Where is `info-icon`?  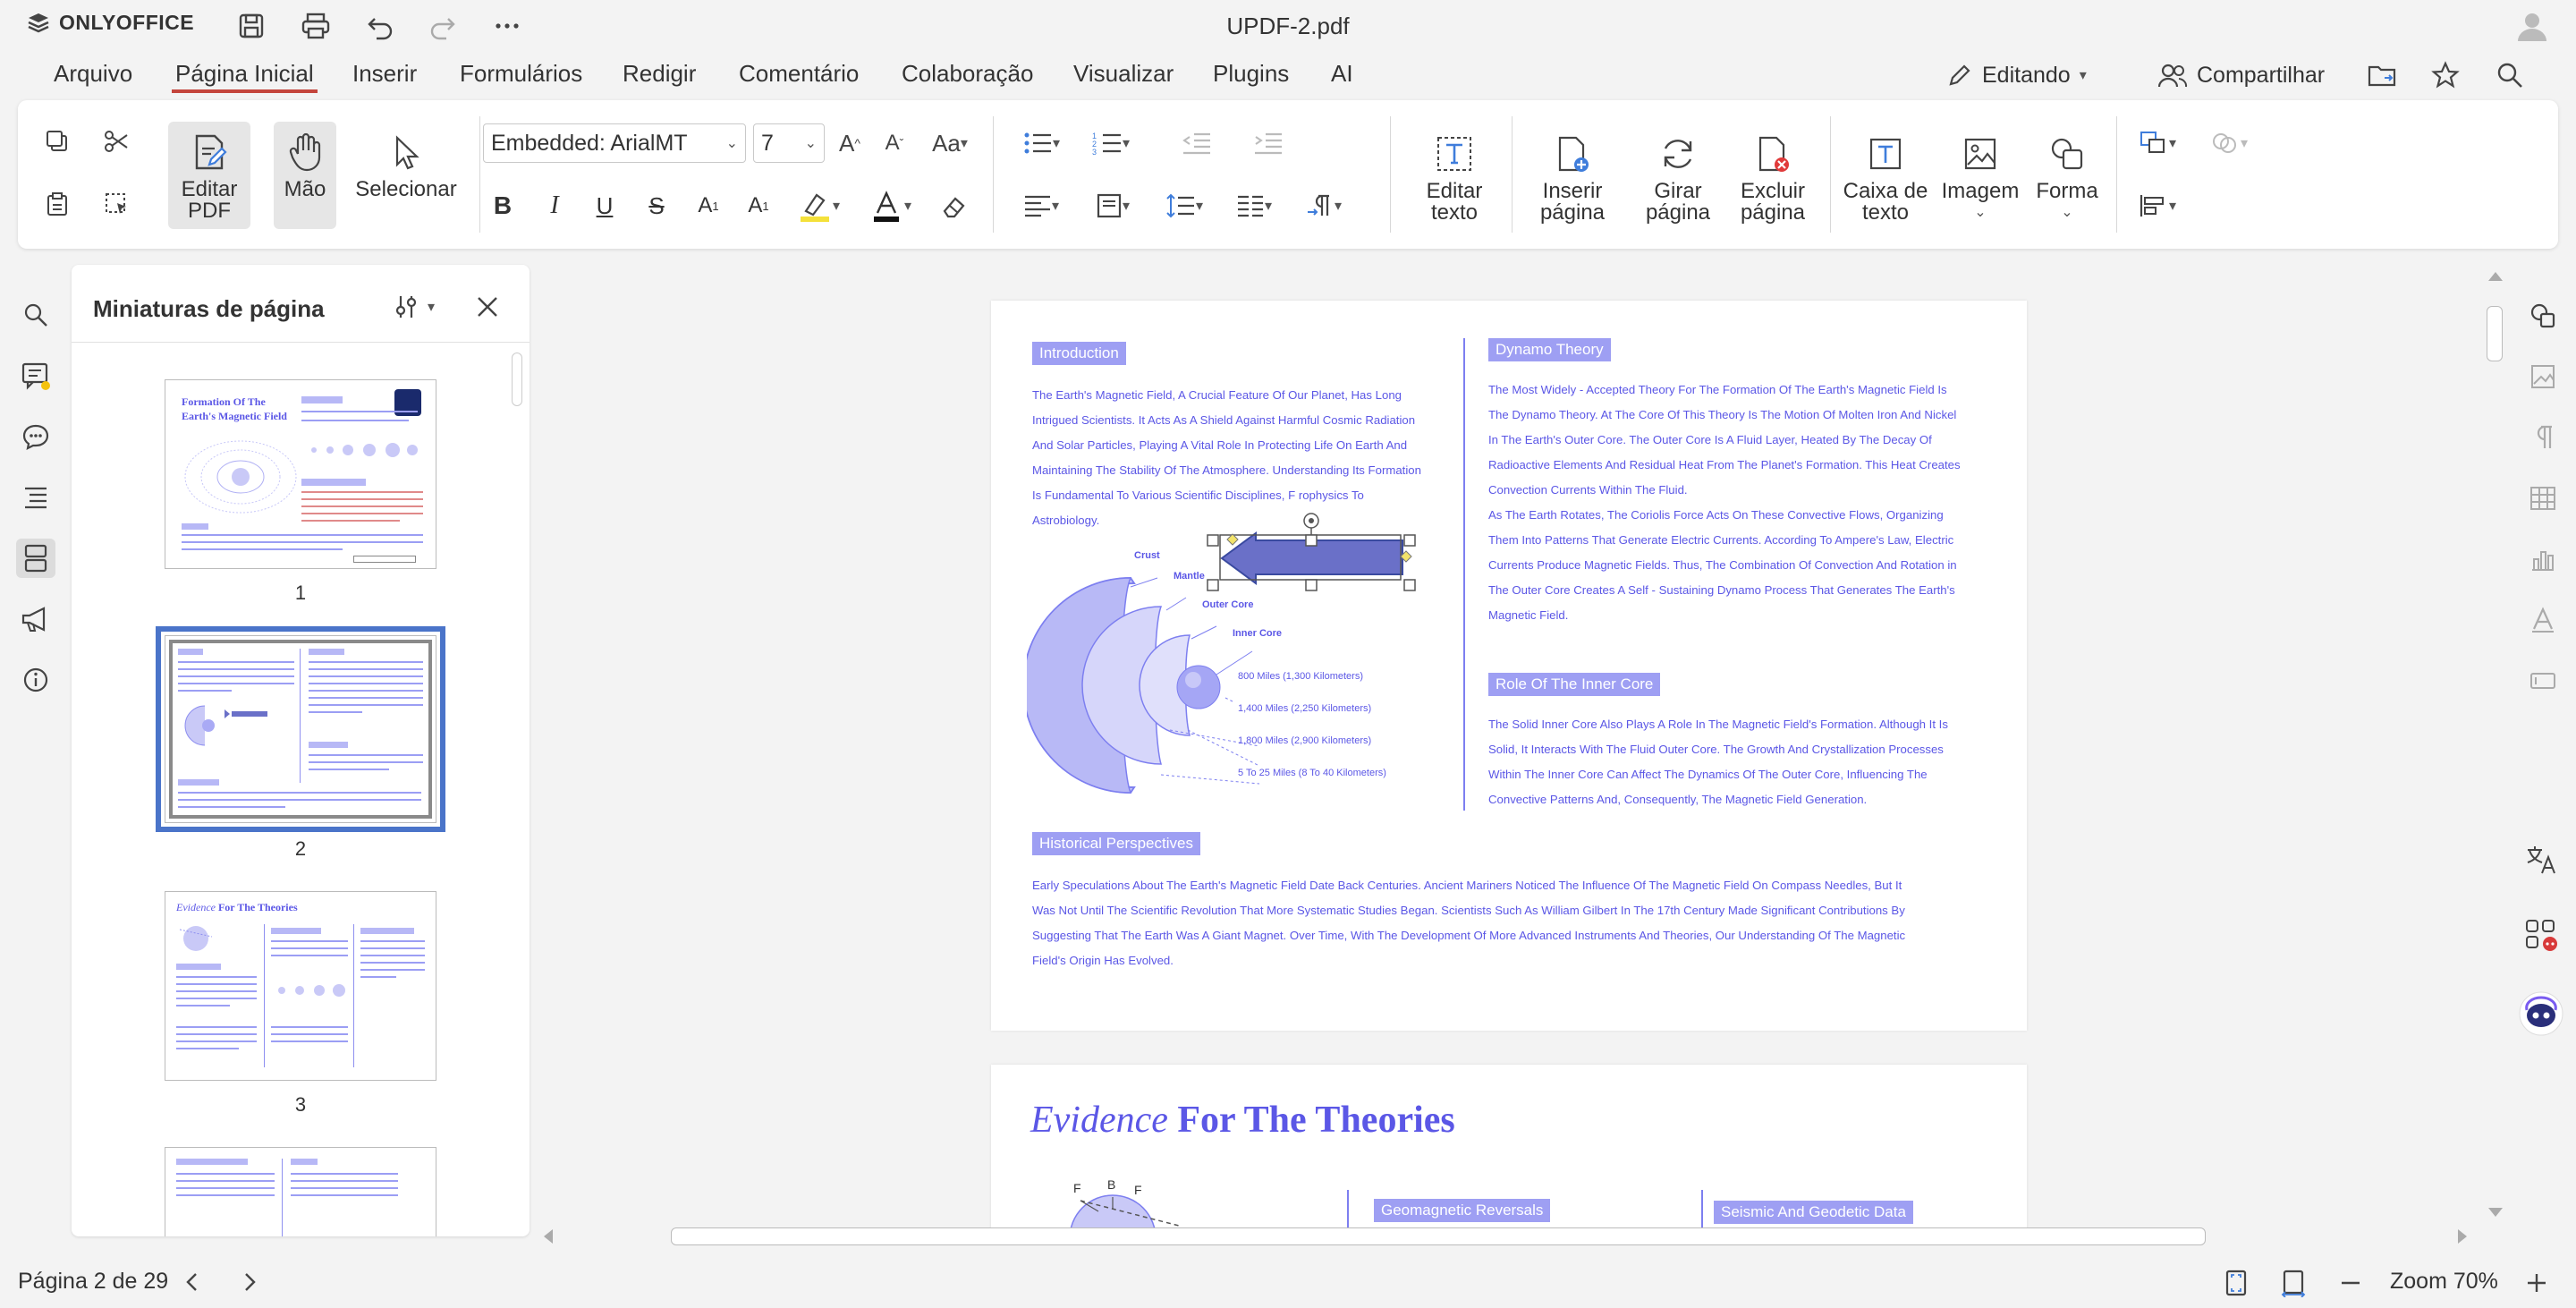 info-icon is located at coordinates (35, 680).